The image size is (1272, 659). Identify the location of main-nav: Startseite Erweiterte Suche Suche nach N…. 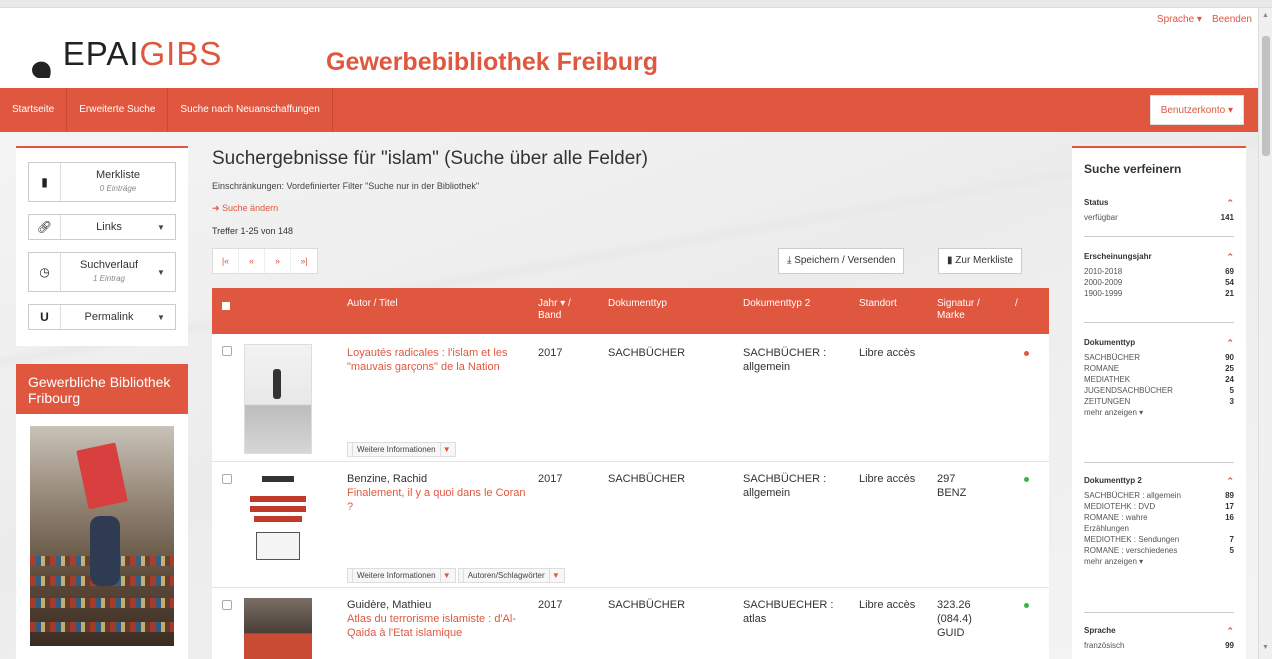
(629, 110).